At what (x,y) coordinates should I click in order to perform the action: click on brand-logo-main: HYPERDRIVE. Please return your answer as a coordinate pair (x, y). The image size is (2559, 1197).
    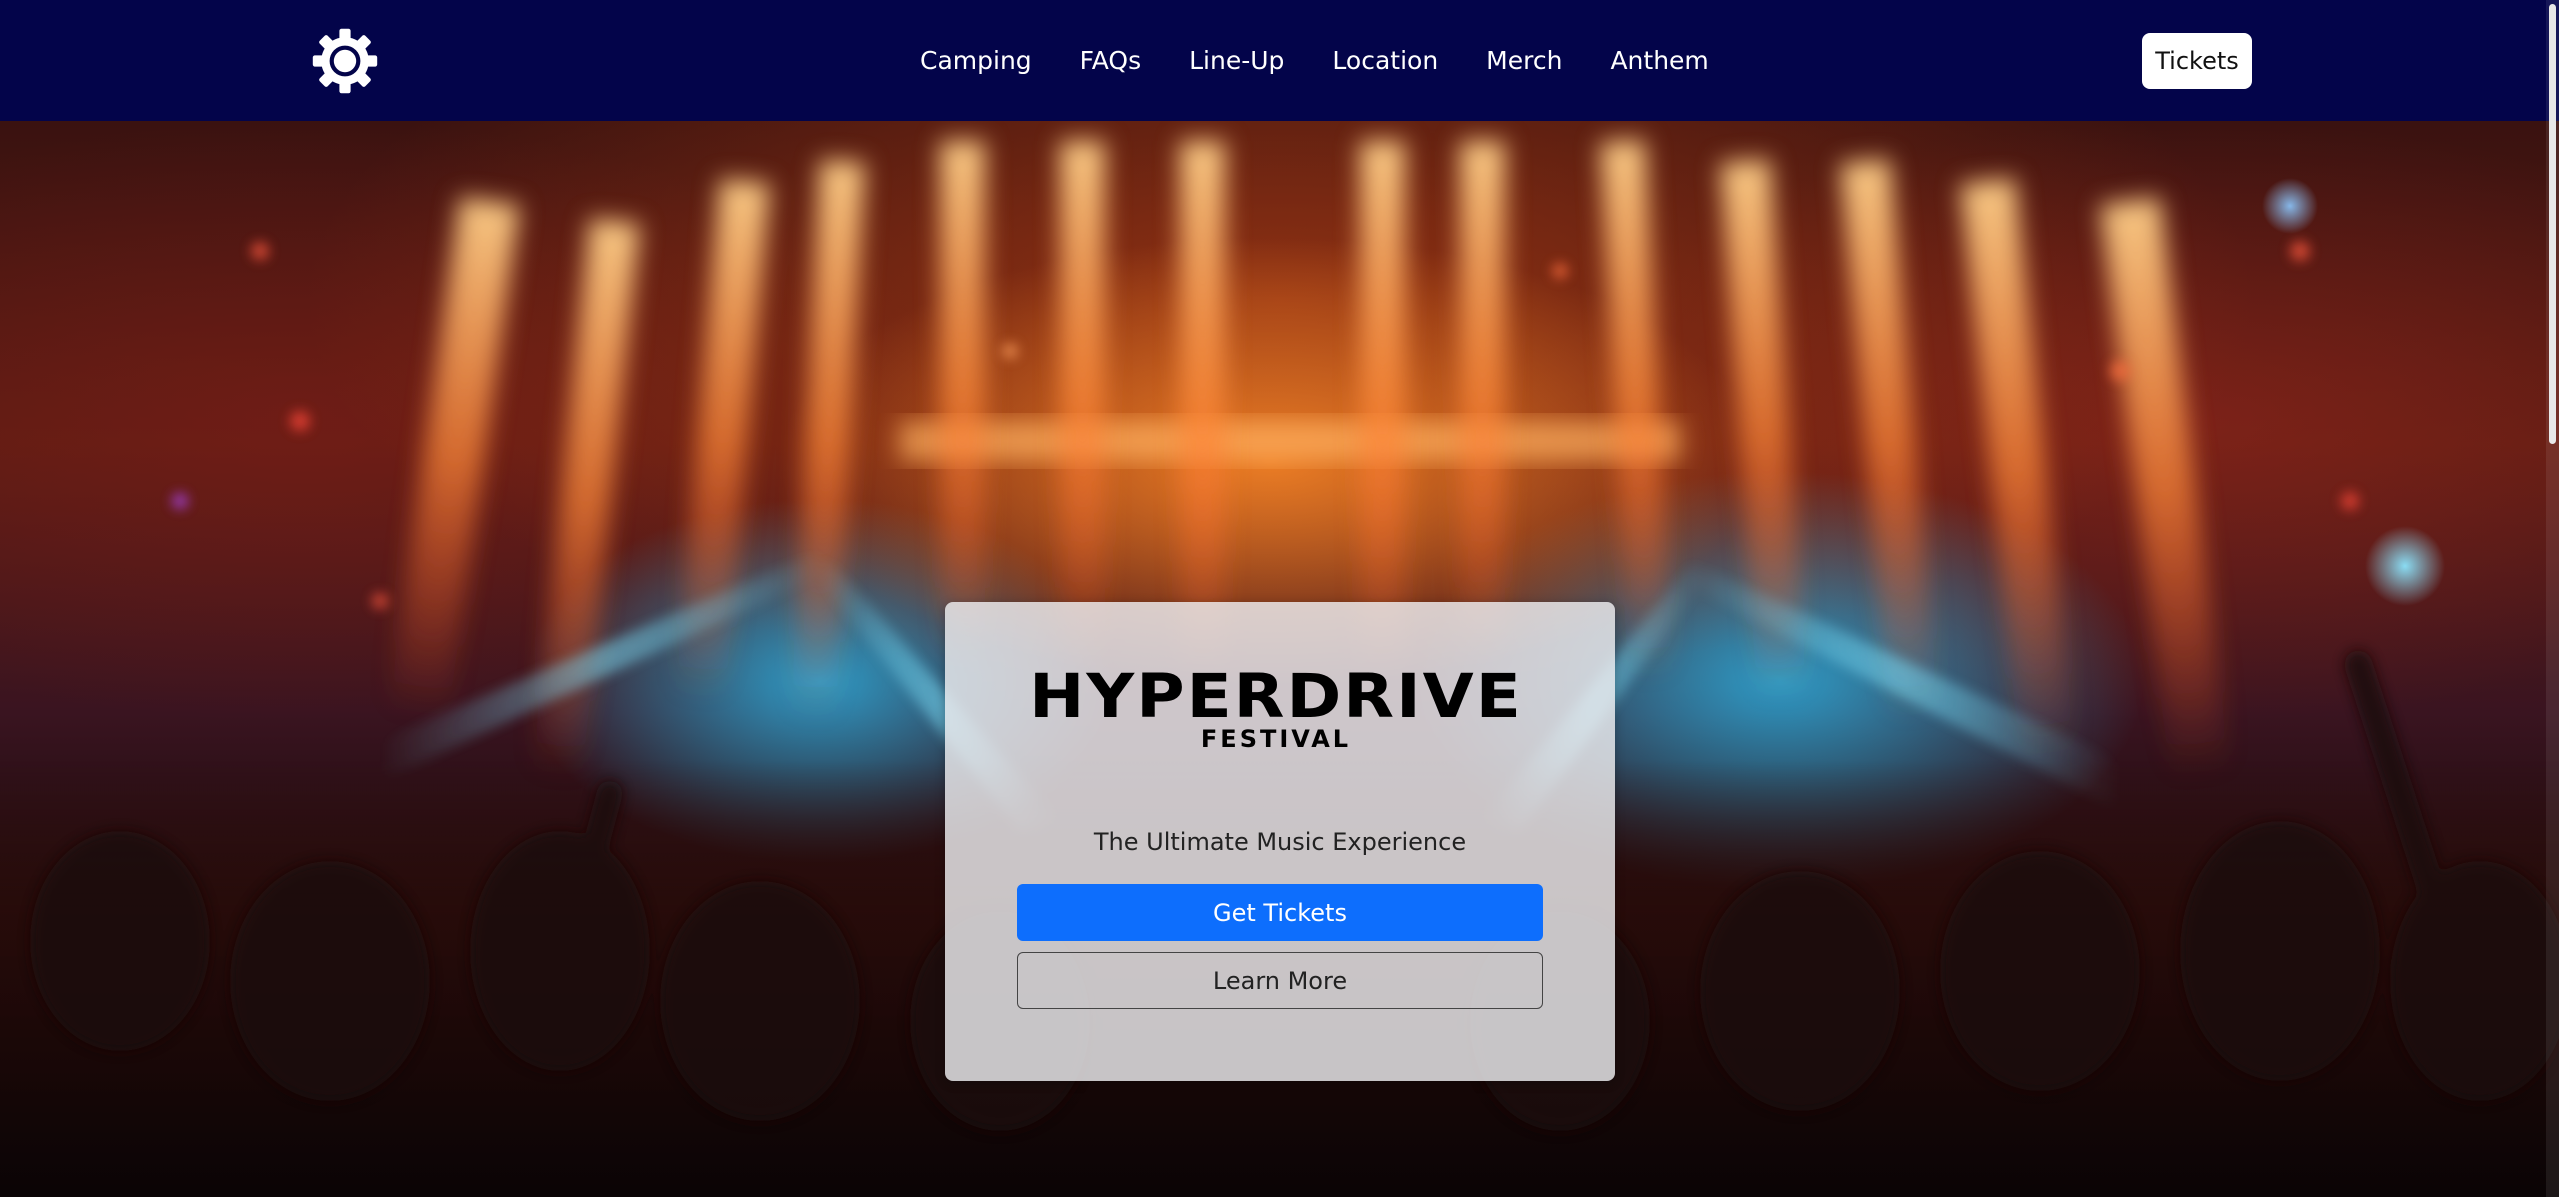
    Looking at the image, I should click on (1276, 696).